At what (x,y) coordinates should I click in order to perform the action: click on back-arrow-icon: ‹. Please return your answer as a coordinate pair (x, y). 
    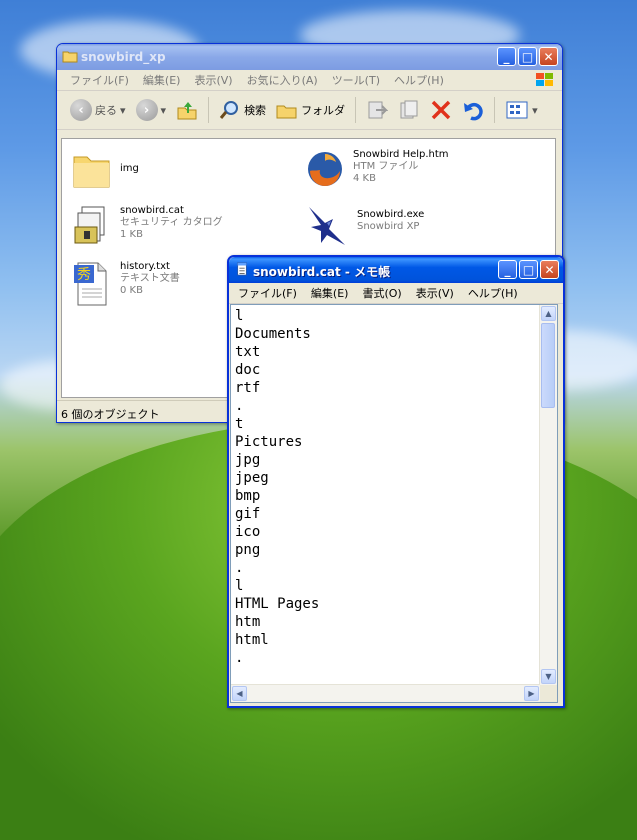
    Looking at the image, I should click on (81, 110).